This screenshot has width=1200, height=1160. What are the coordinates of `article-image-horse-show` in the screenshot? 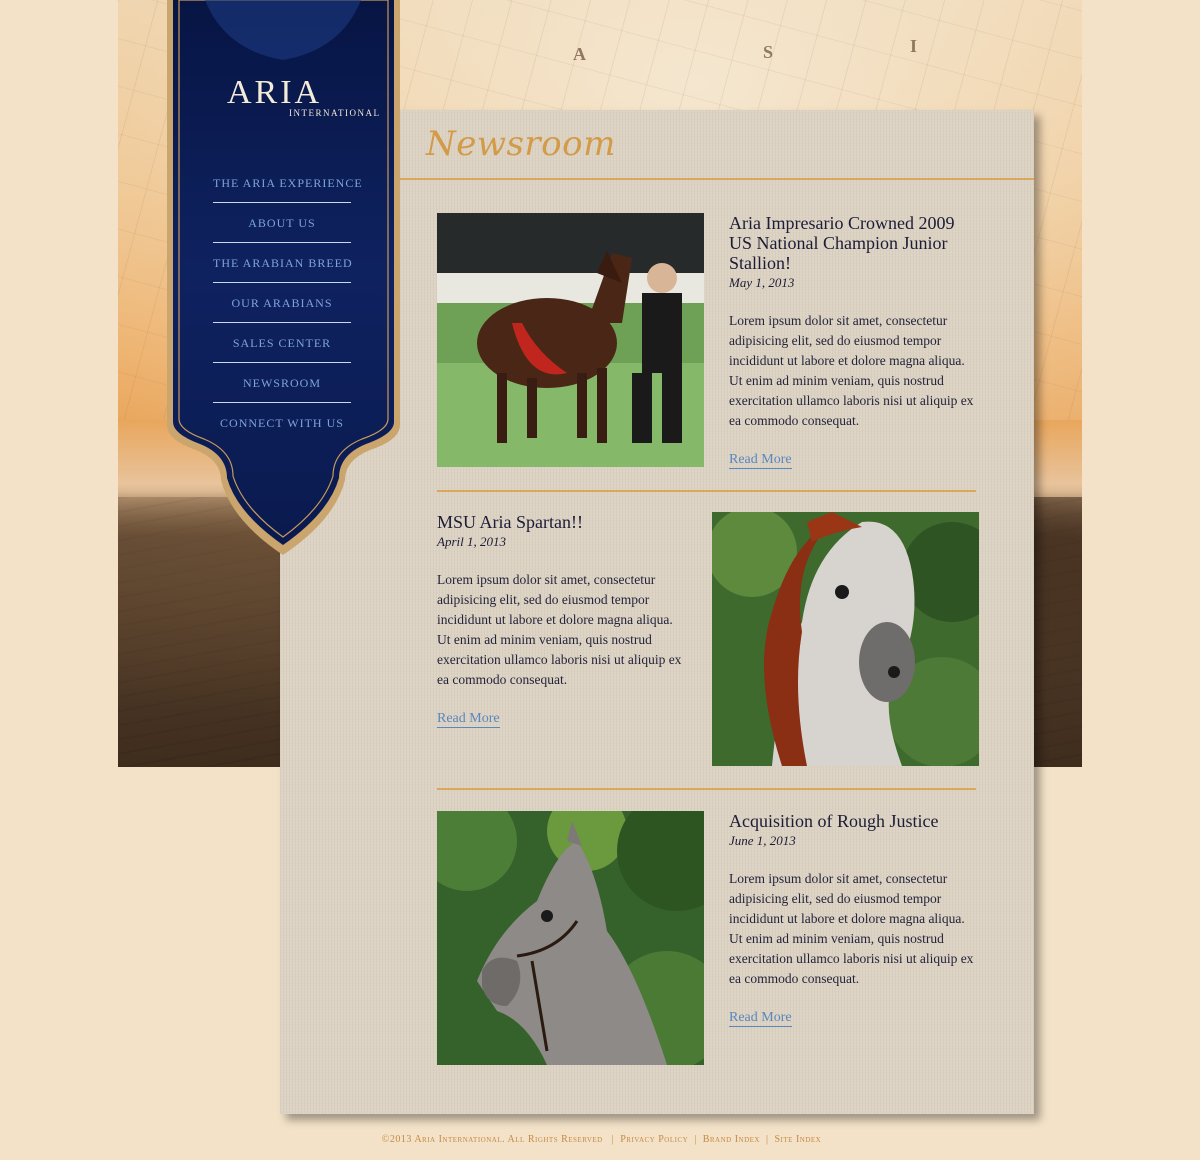 It's located at (570, 340).